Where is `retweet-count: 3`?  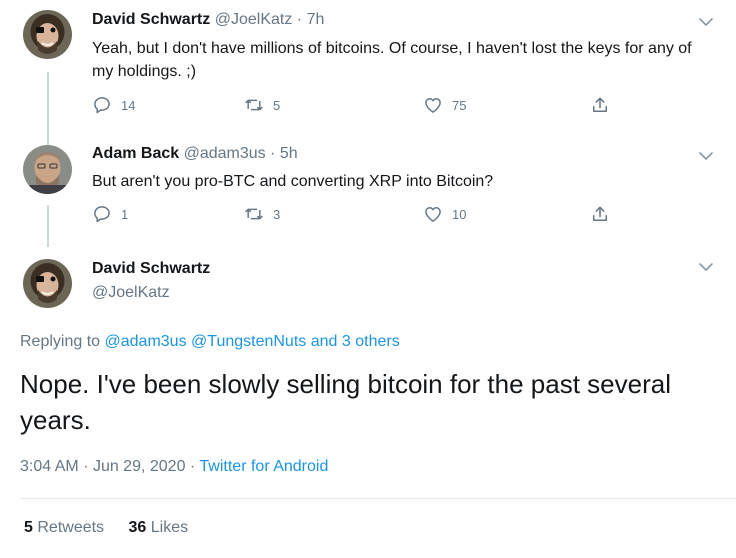
retweet-count: 3 is located at coordinates (277, 214).